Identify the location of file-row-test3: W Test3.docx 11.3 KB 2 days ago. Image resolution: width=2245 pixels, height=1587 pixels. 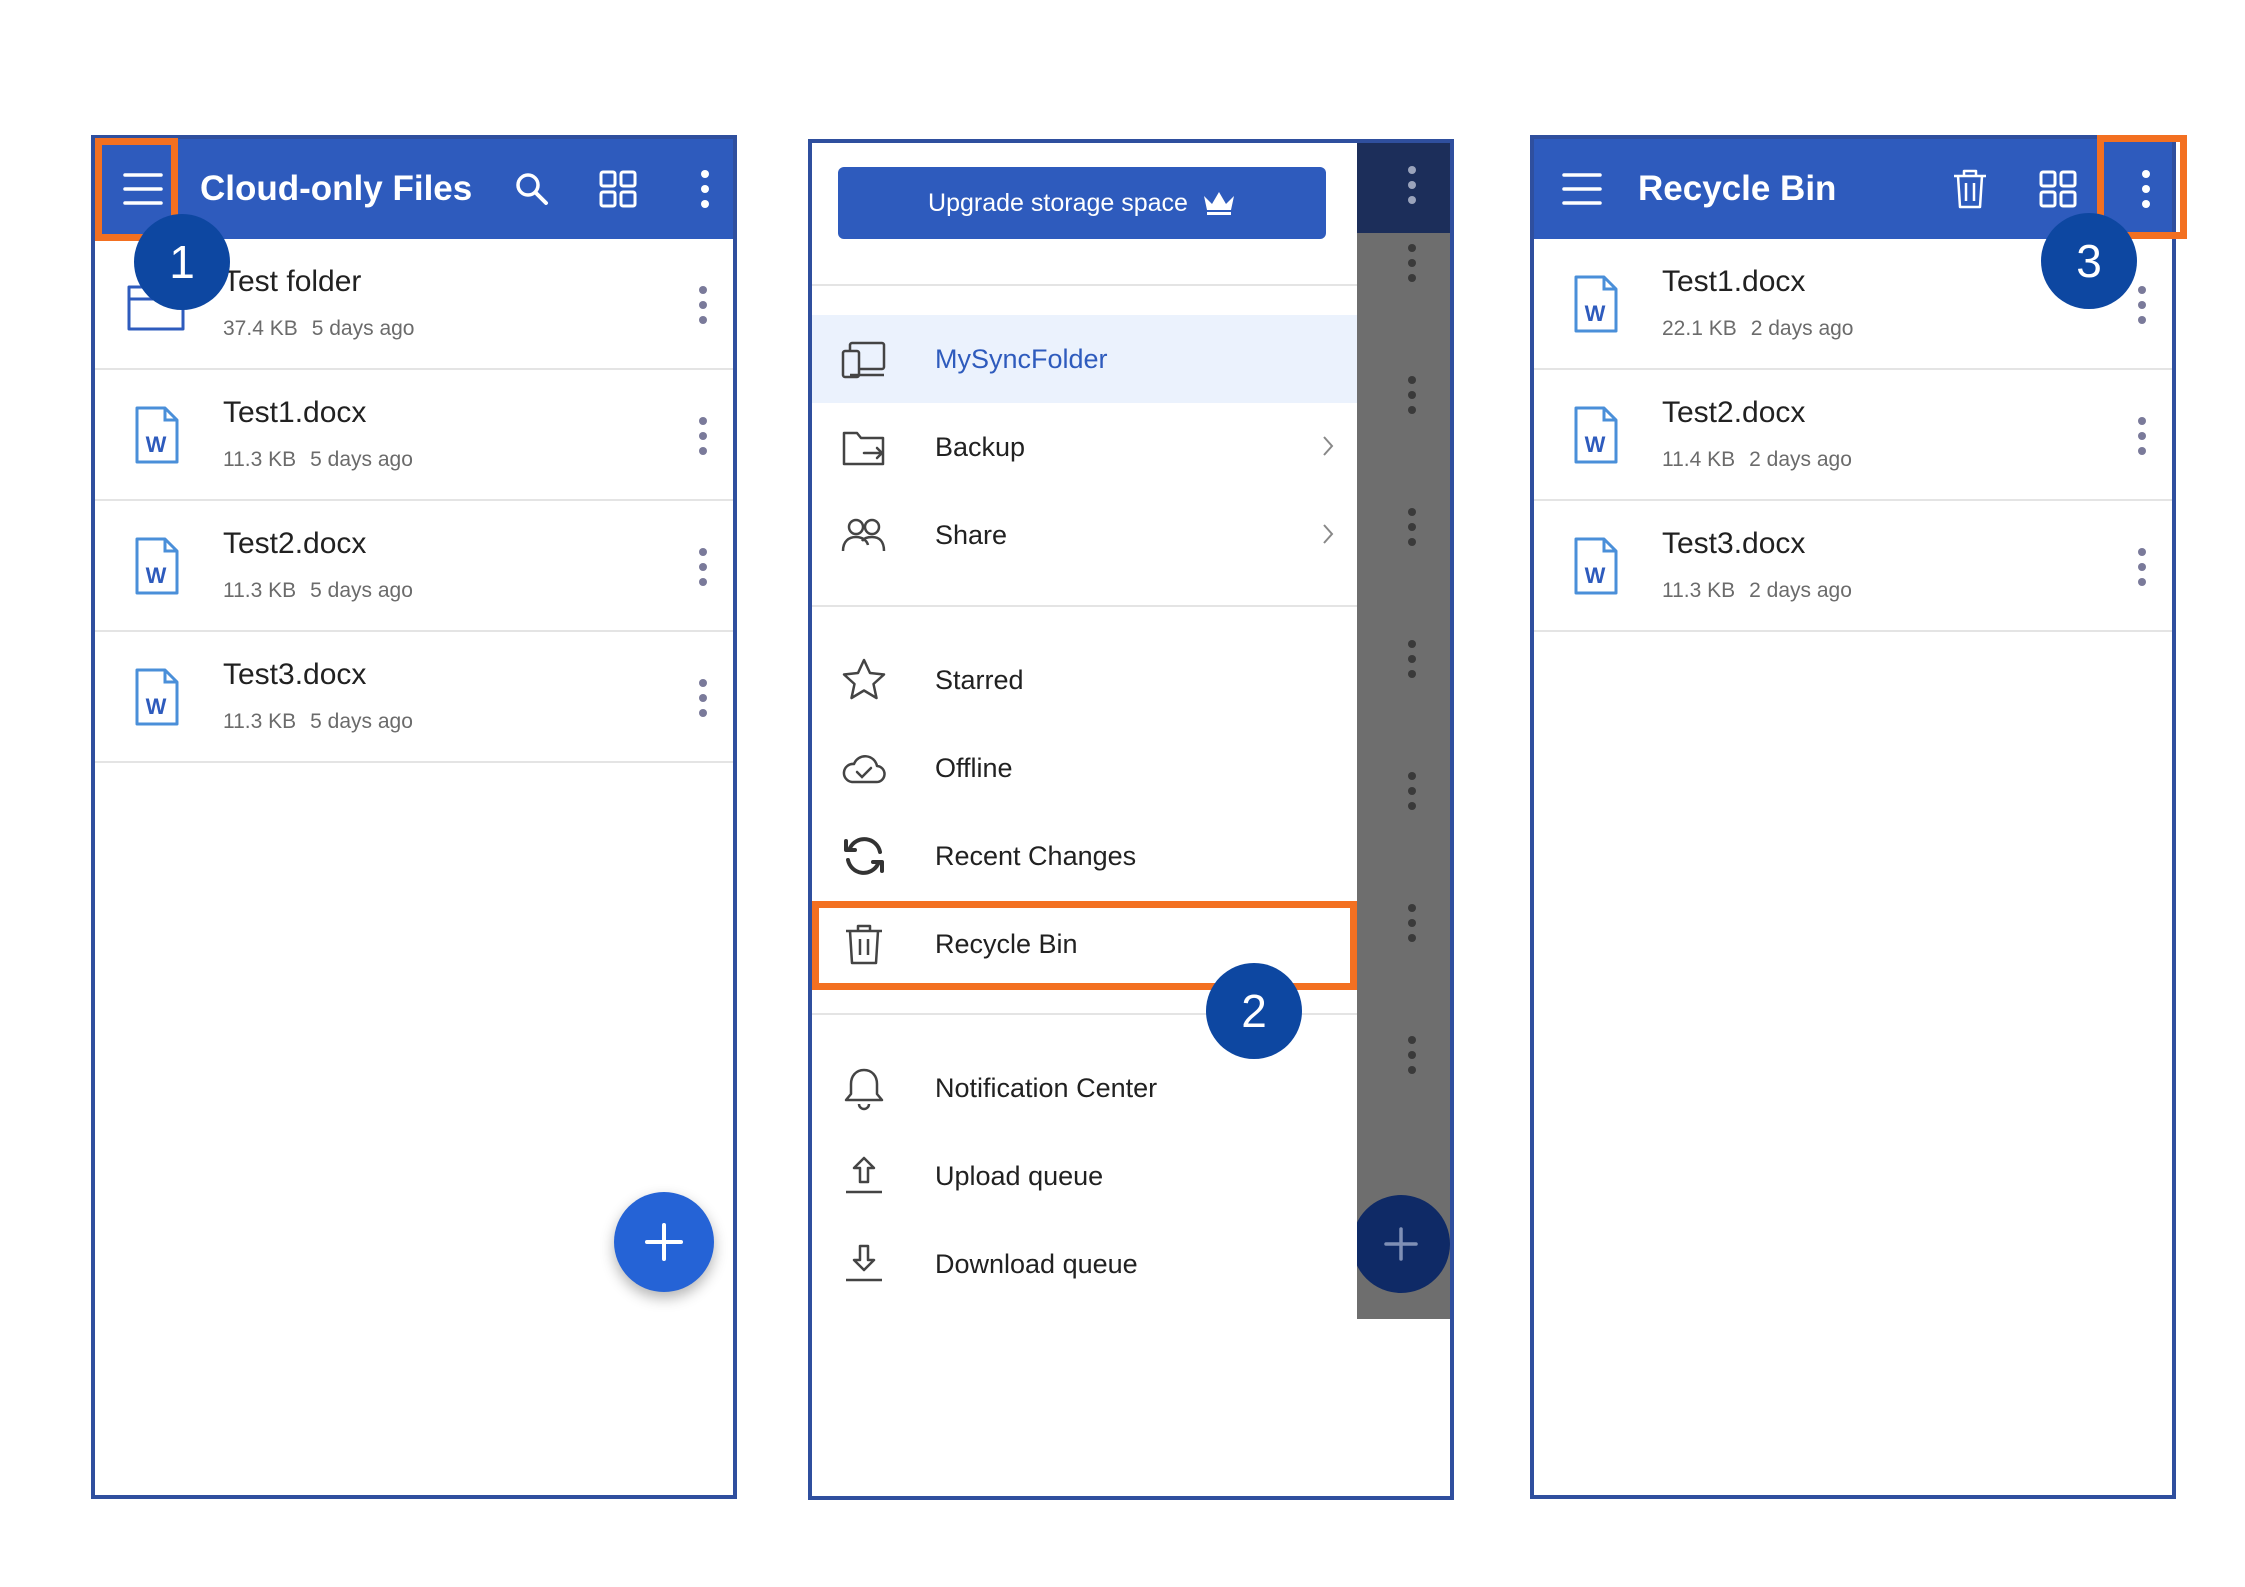
(1853, 566).